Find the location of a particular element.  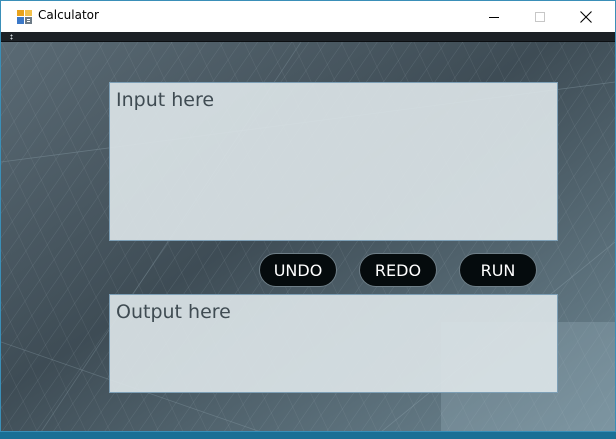

close-button is located at coordinates (586, 16).